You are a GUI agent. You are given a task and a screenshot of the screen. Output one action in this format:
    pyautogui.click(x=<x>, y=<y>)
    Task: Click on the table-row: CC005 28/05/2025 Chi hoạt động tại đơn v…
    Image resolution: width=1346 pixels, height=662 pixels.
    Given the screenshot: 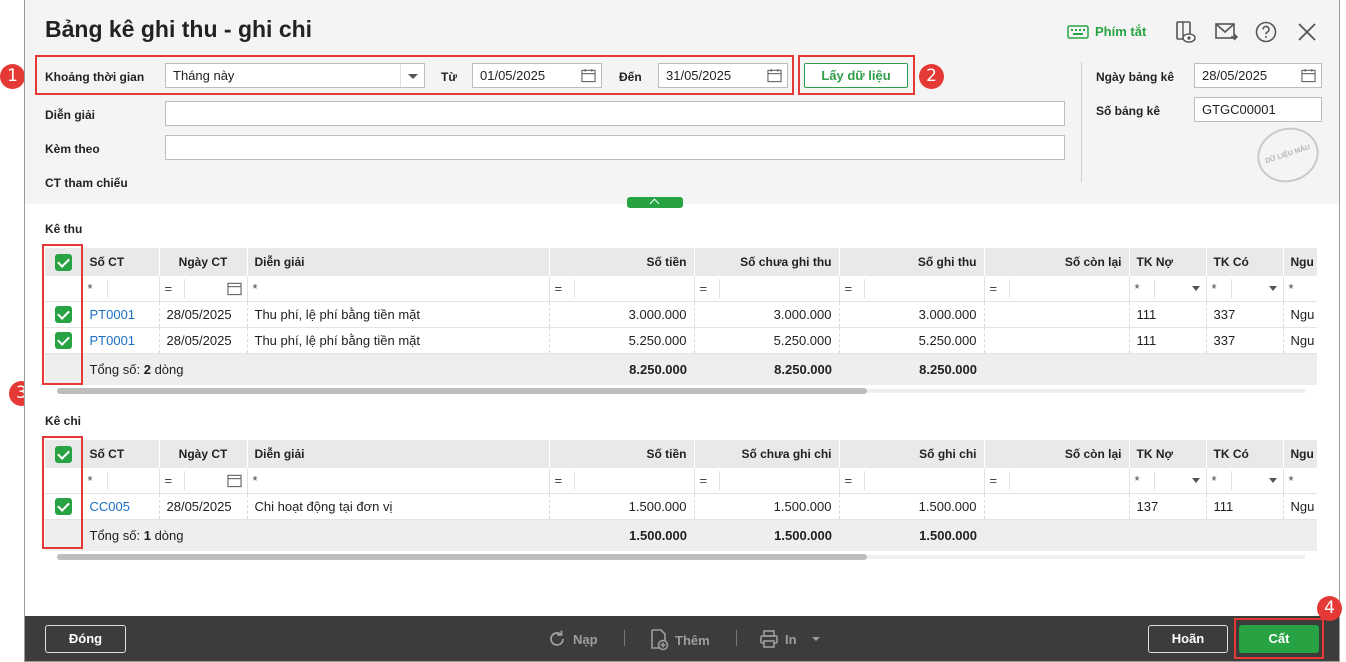 What is the action you would take?
    pyautogui.click(x=681, y=506)
    